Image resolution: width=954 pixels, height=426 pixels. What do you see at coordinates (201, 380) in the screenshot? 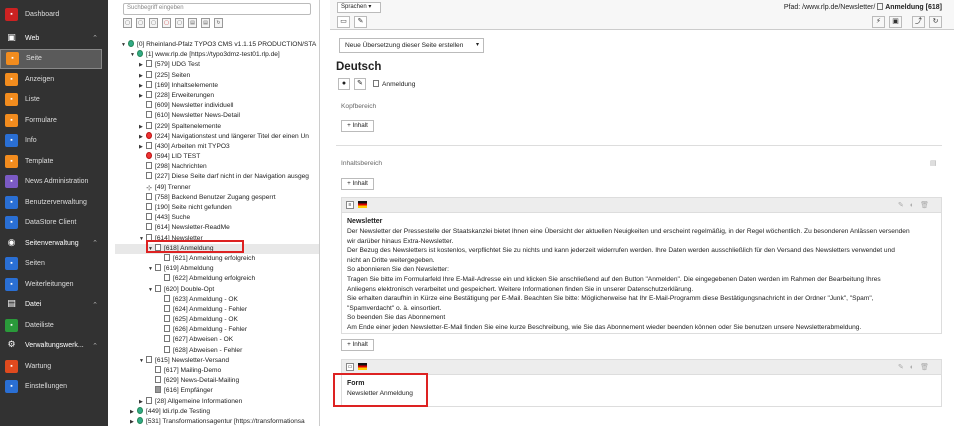
I see `tree-node-label: [629] News-Detail-Mailing` at bounding box center [201, 380].